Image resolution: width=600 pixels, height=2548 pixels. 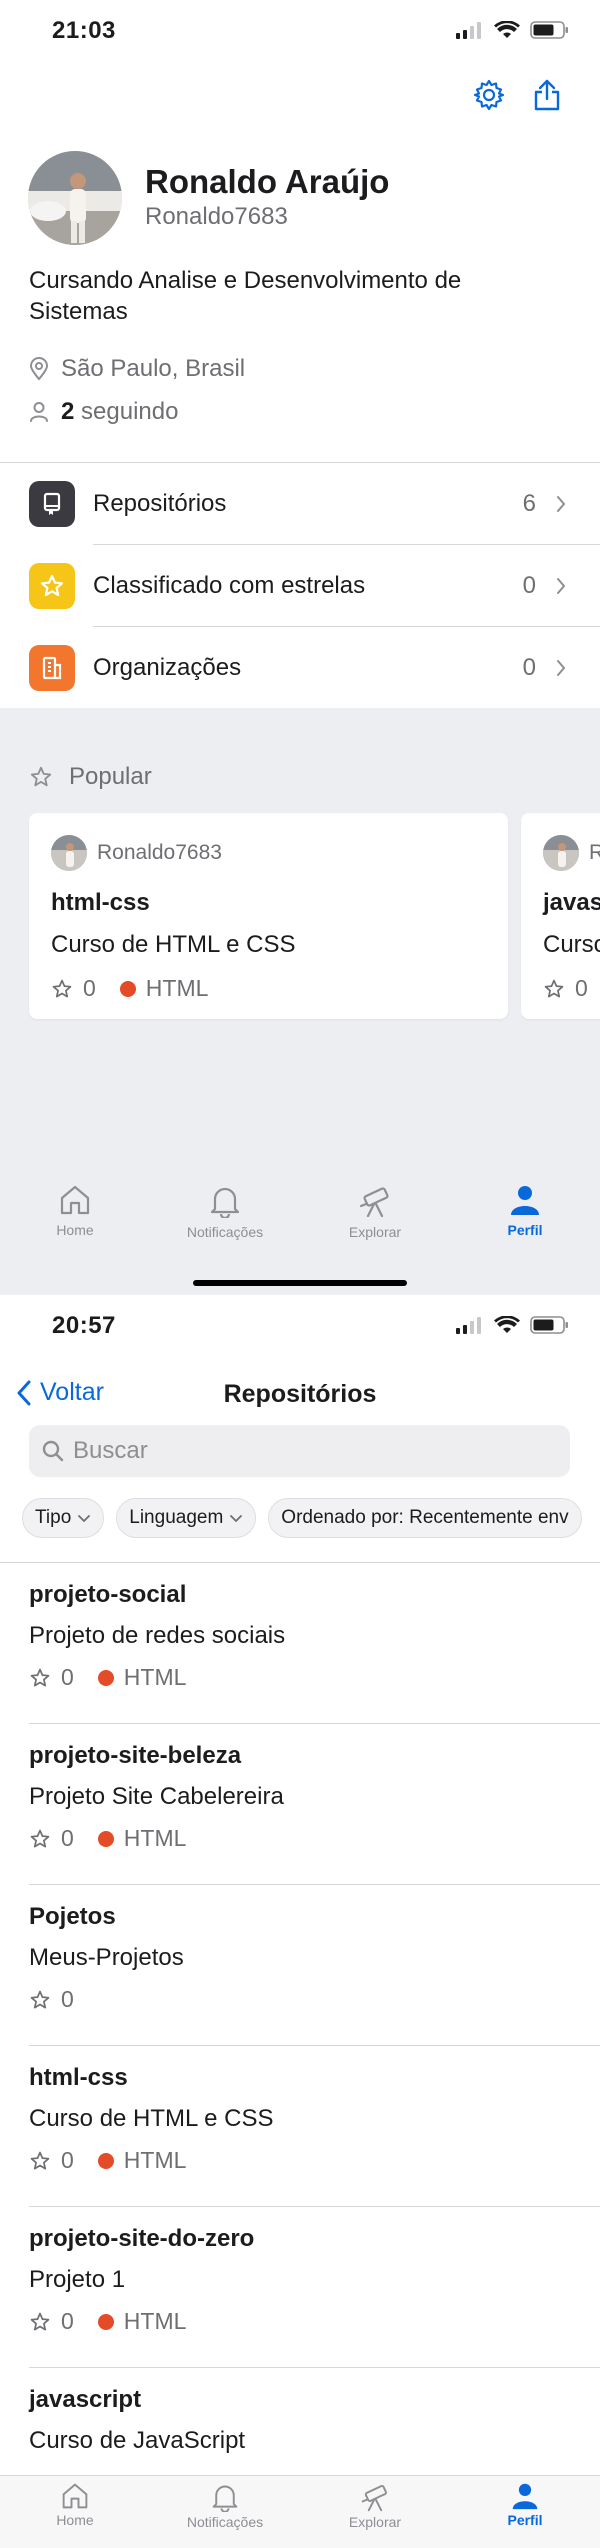 I want to click on wifi-icon, so click(x=507, y=29).